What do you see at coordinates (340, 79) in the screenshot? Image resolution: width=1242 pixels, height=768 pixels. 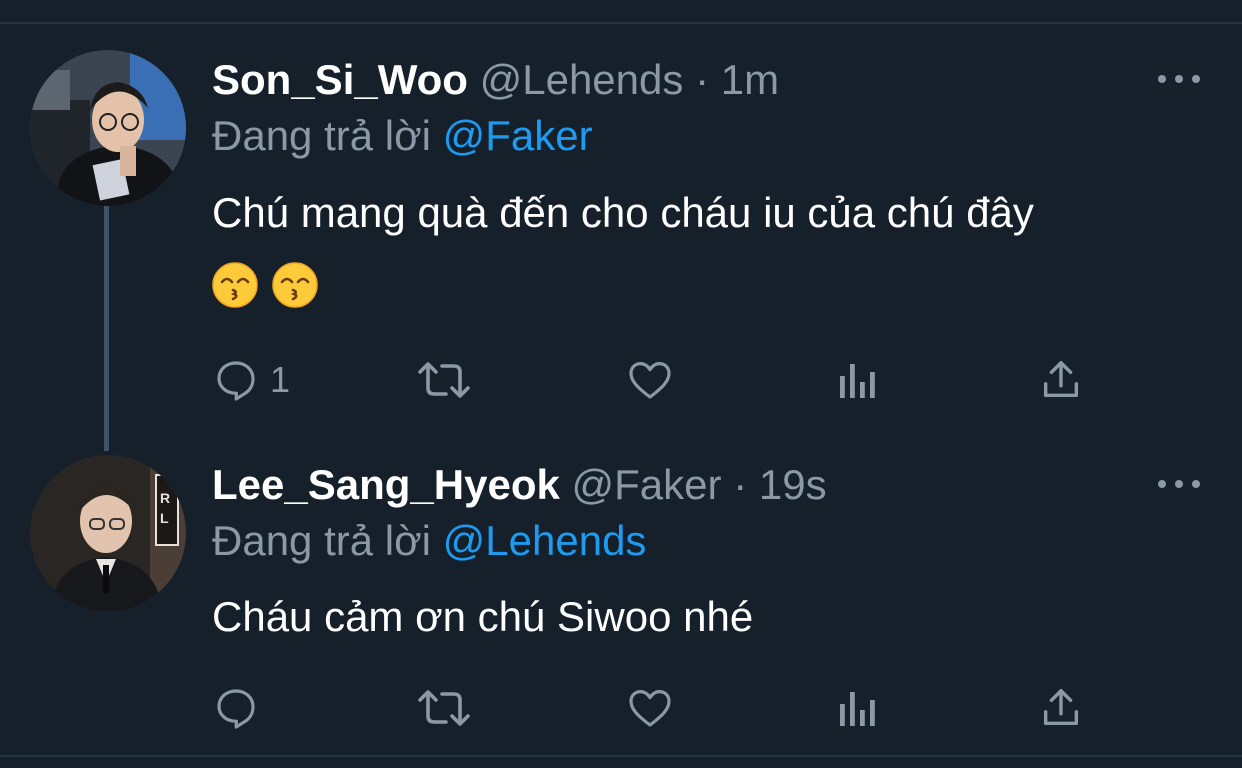 I see `display-name: Son_Si_Woo` at bounding box center [340, 79].